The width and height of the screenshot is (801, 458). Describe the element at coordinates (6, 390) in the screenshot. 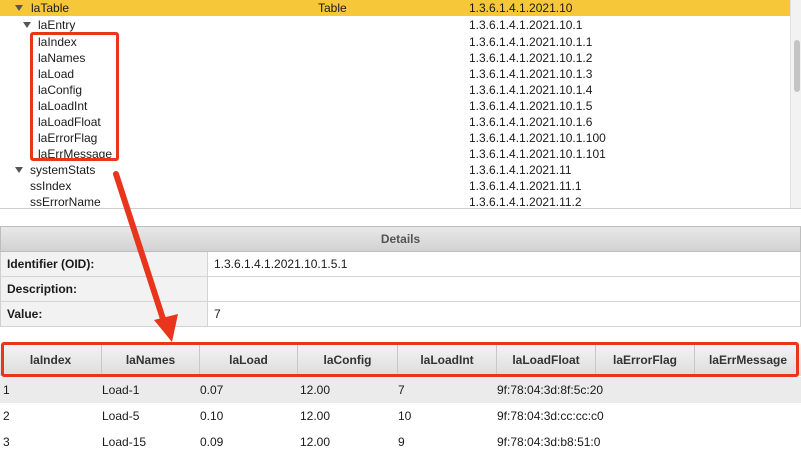

I see `cell-laindex: 1` at that location.